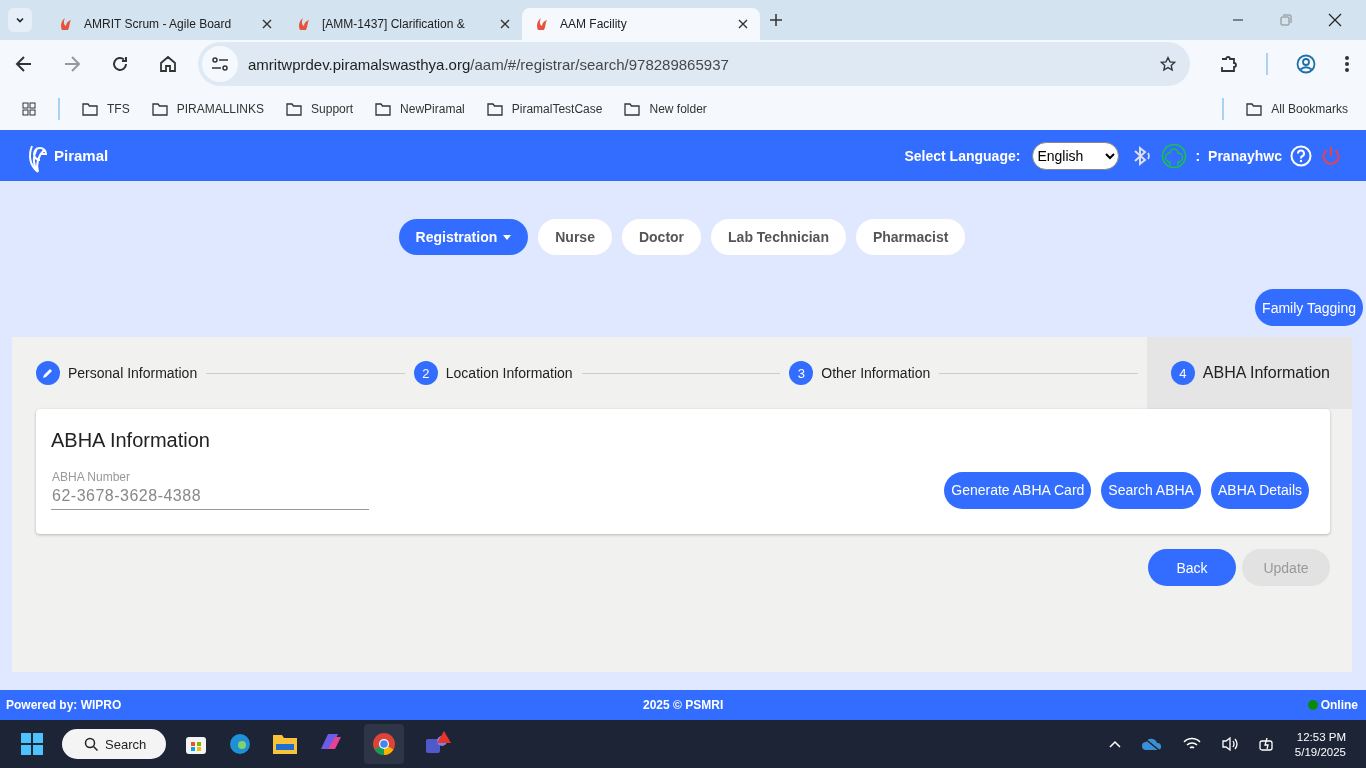  I want to click on role-tab: Pharmacist, so click(910, 237).